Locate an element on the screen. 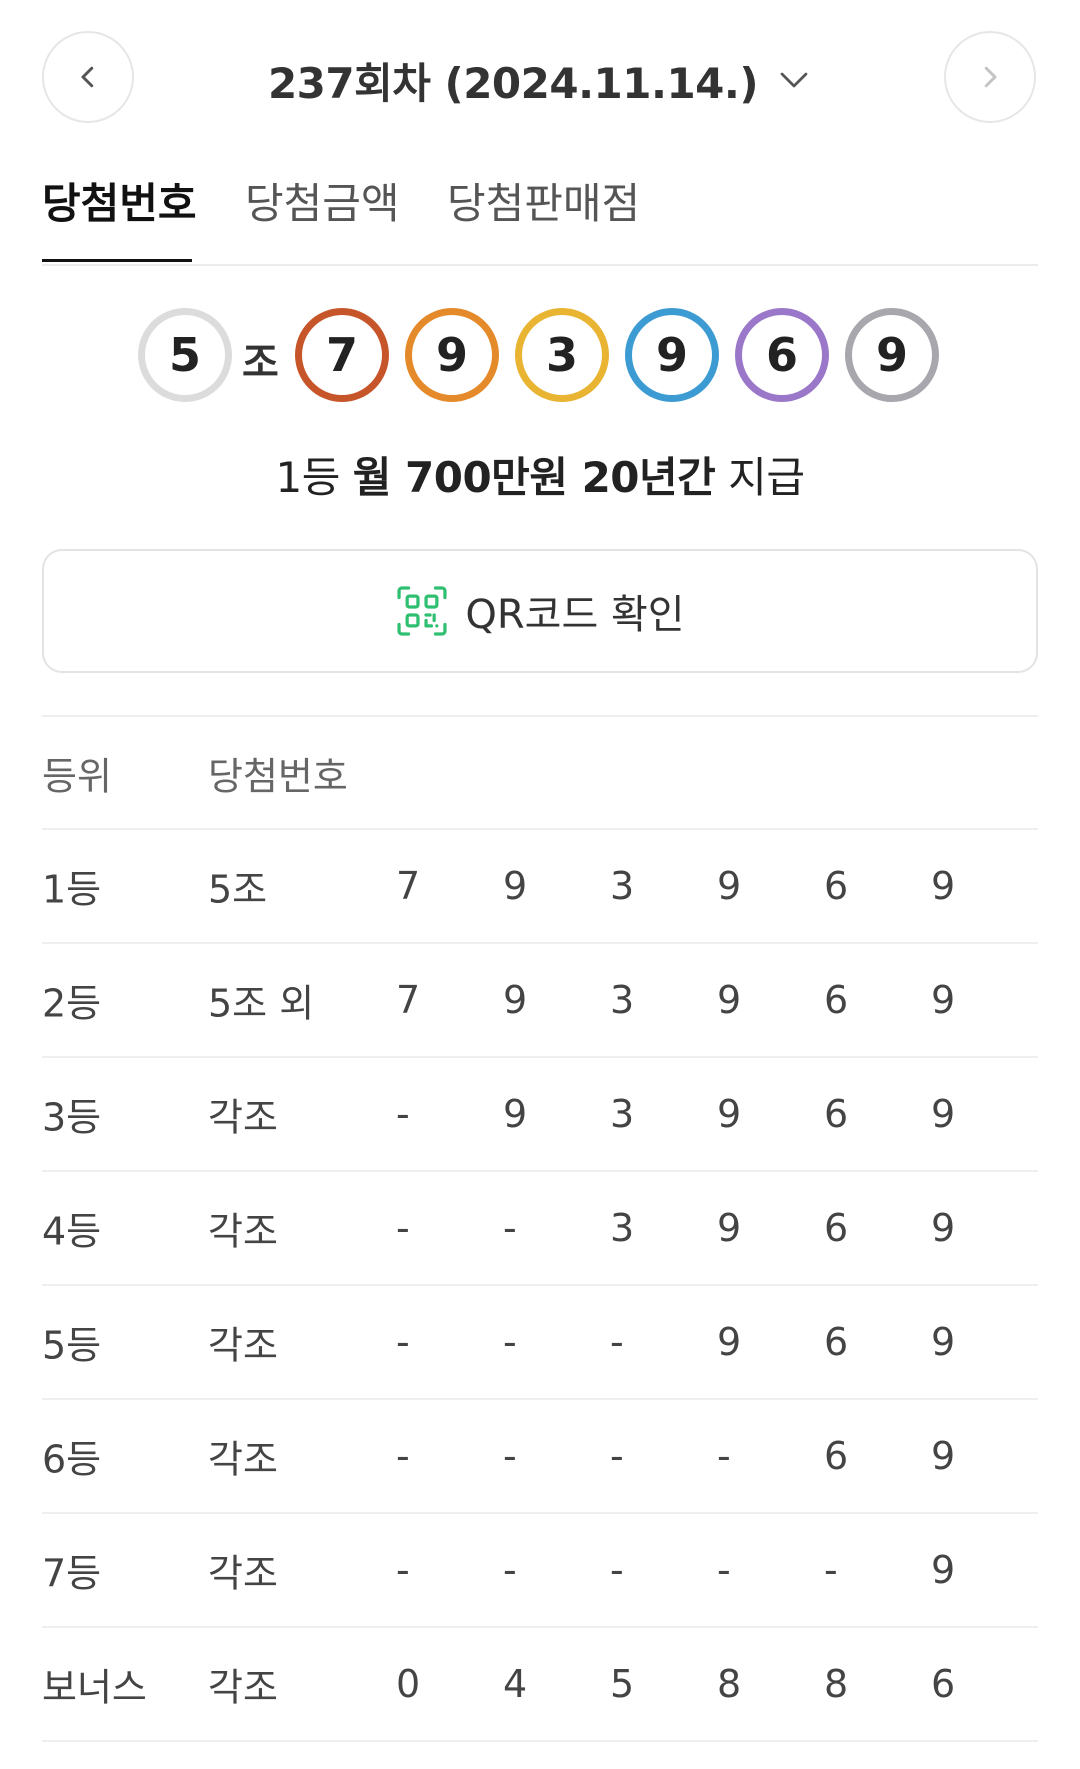 The image size is (1080, 1769). tab-prize-amount: 당첨금액 is located at coordinates (322, 216).